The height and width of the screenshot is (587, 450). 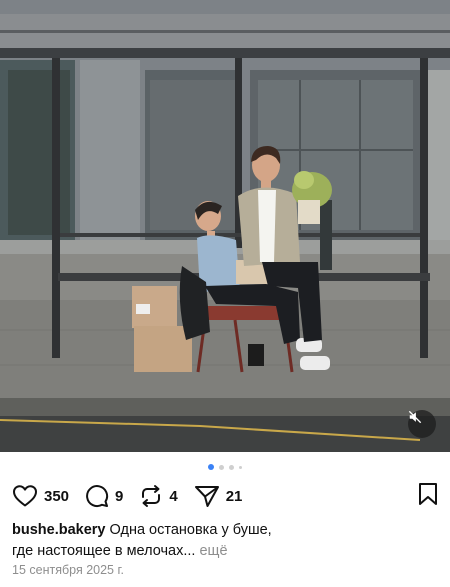 I want to click on comment-count: 9, so click(x=119, y=496).